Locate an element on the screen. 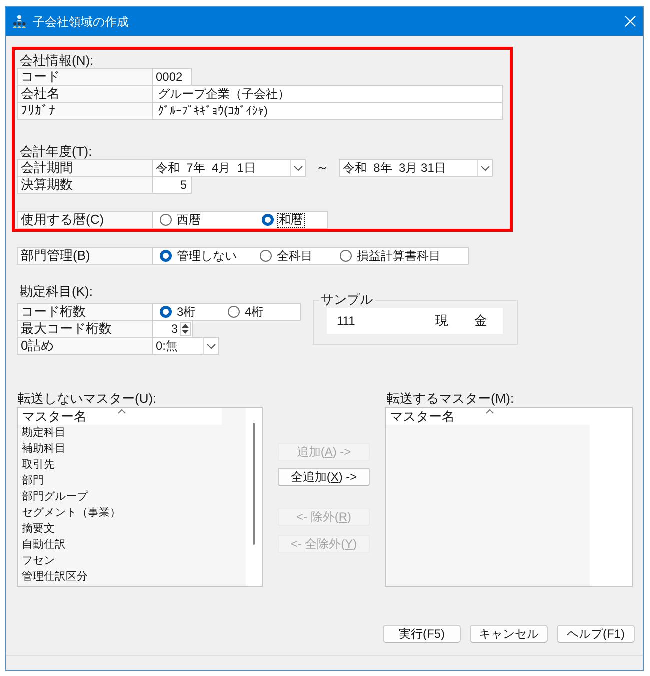 This screenshot has width=650, height=676. section-heading: 転送しないマスター(U): is located at coordinates (87, 398).